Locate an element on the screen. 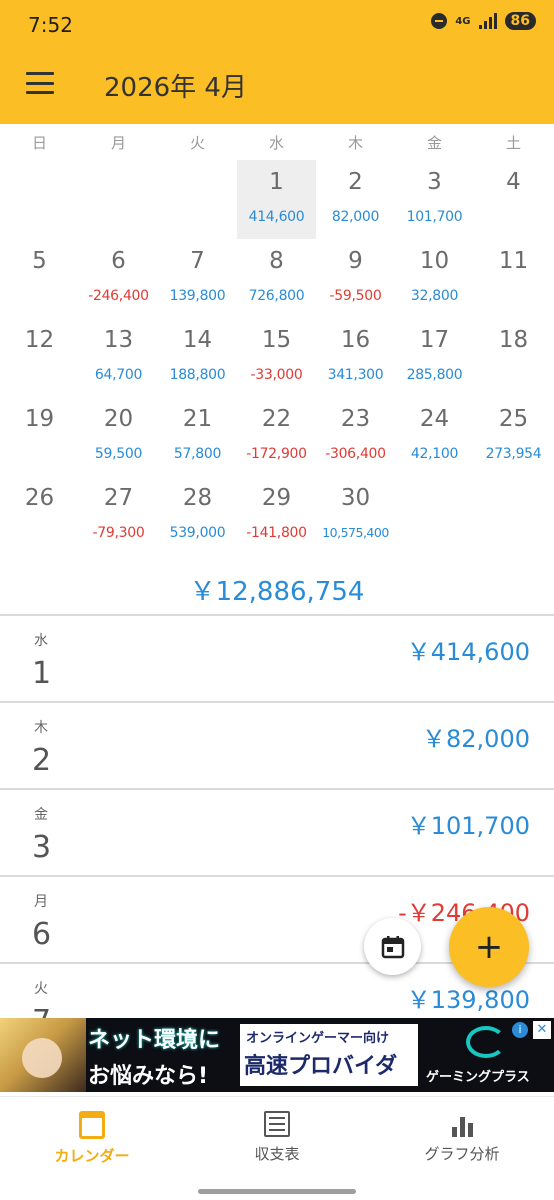 The image size is (554, 1200). day-amount: 341,300 is located at coordinates (355, 375).